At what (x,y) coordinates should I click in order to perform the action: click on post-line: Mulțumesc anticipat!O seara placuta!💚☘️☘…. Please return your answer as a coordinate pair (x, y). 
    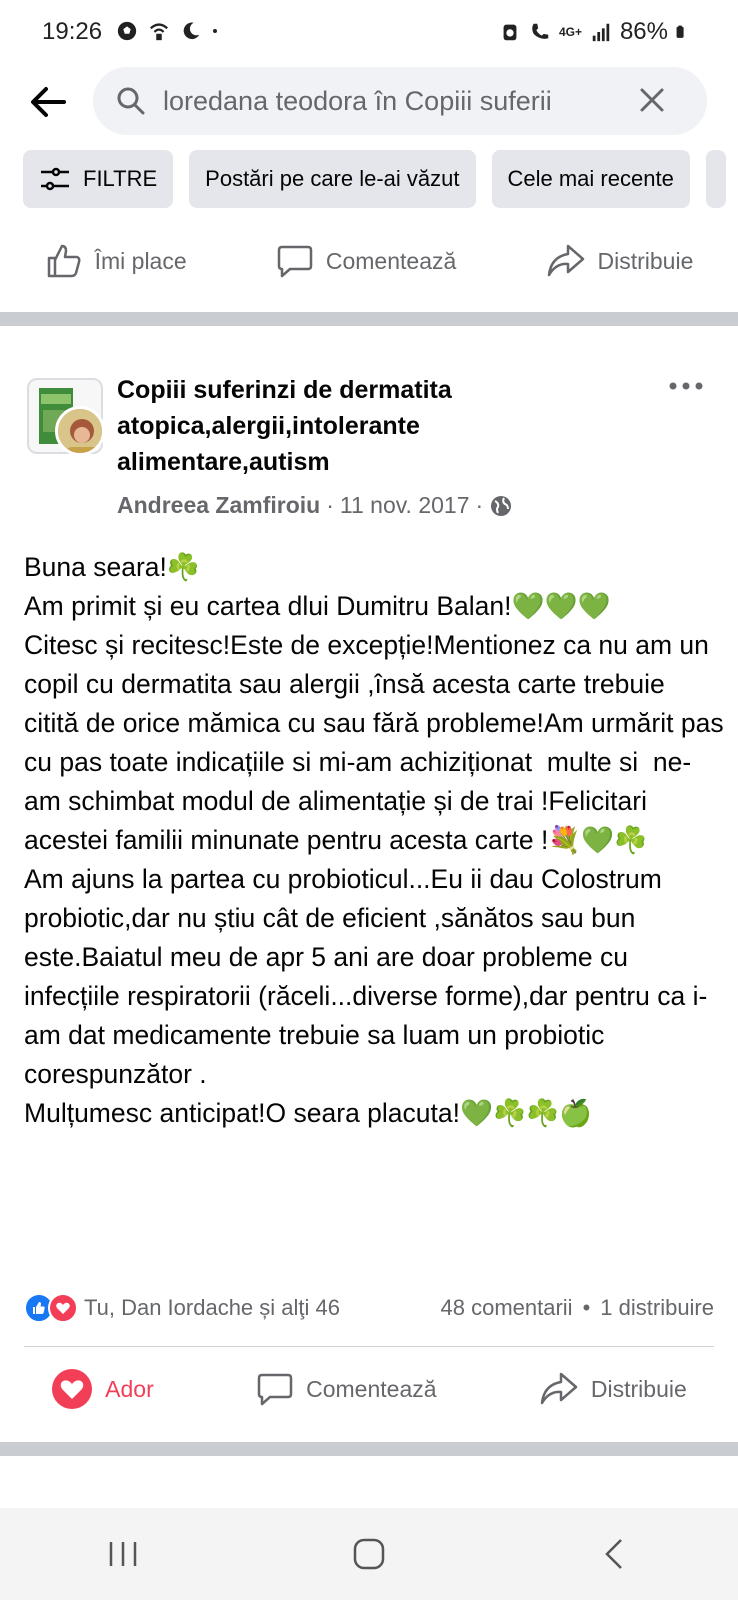
    Looking at the image, I should click on (308, 1113).